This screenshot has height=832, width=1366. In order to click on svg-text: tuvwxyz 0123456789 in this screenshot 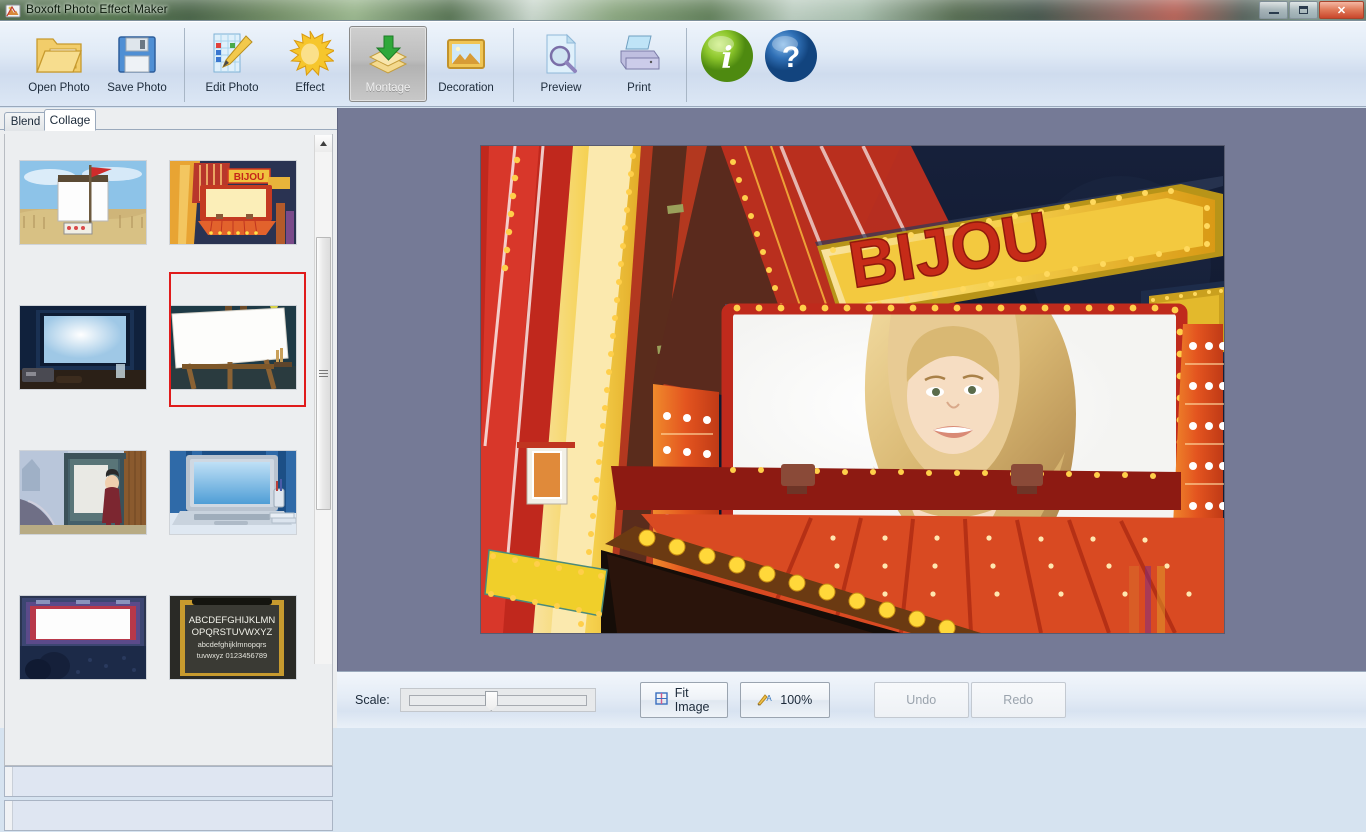, I will do `click(232, 655)`.